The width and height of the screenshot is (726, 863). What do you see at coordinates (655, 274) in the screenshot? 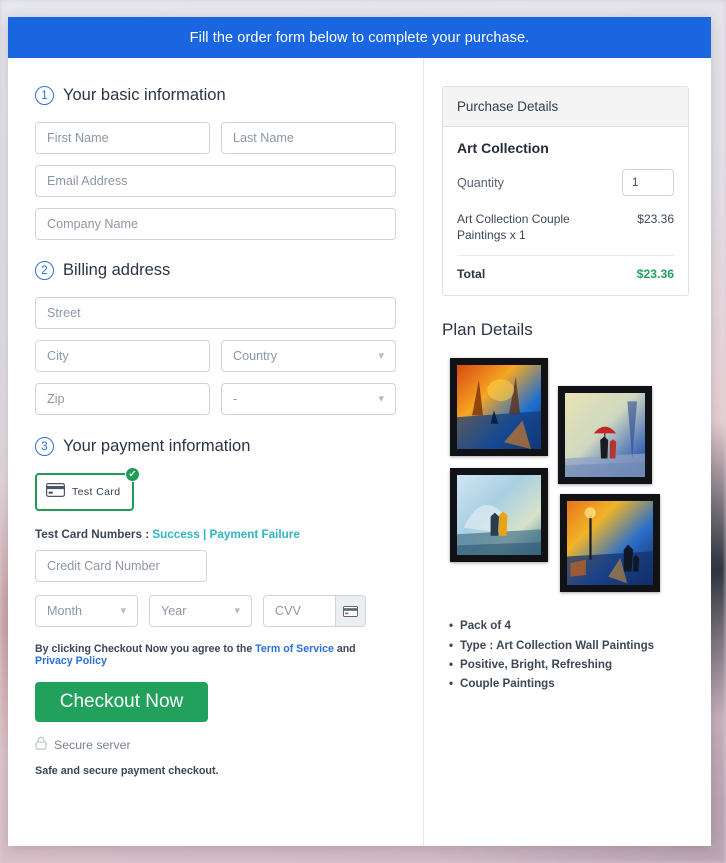
I see `total-value: $23.36` at bounding box center [655, 274].